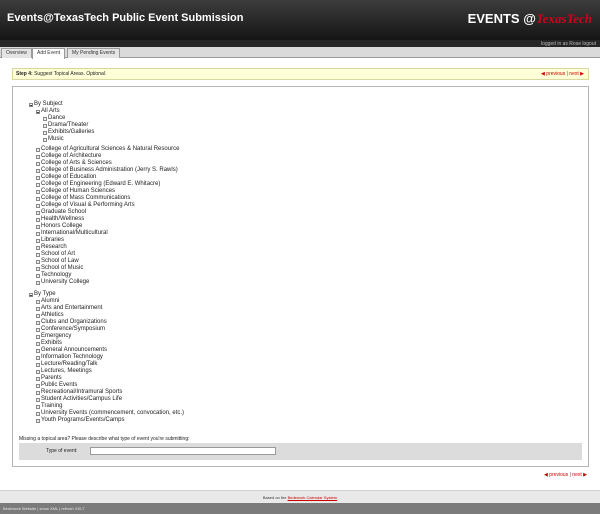 This screenshot has width=600, height=514. What do you see at coordinates (94, 53) in the screenshot?
I see `tab-my-pending-events: My Pending Events` at bounding box center [94, 53].